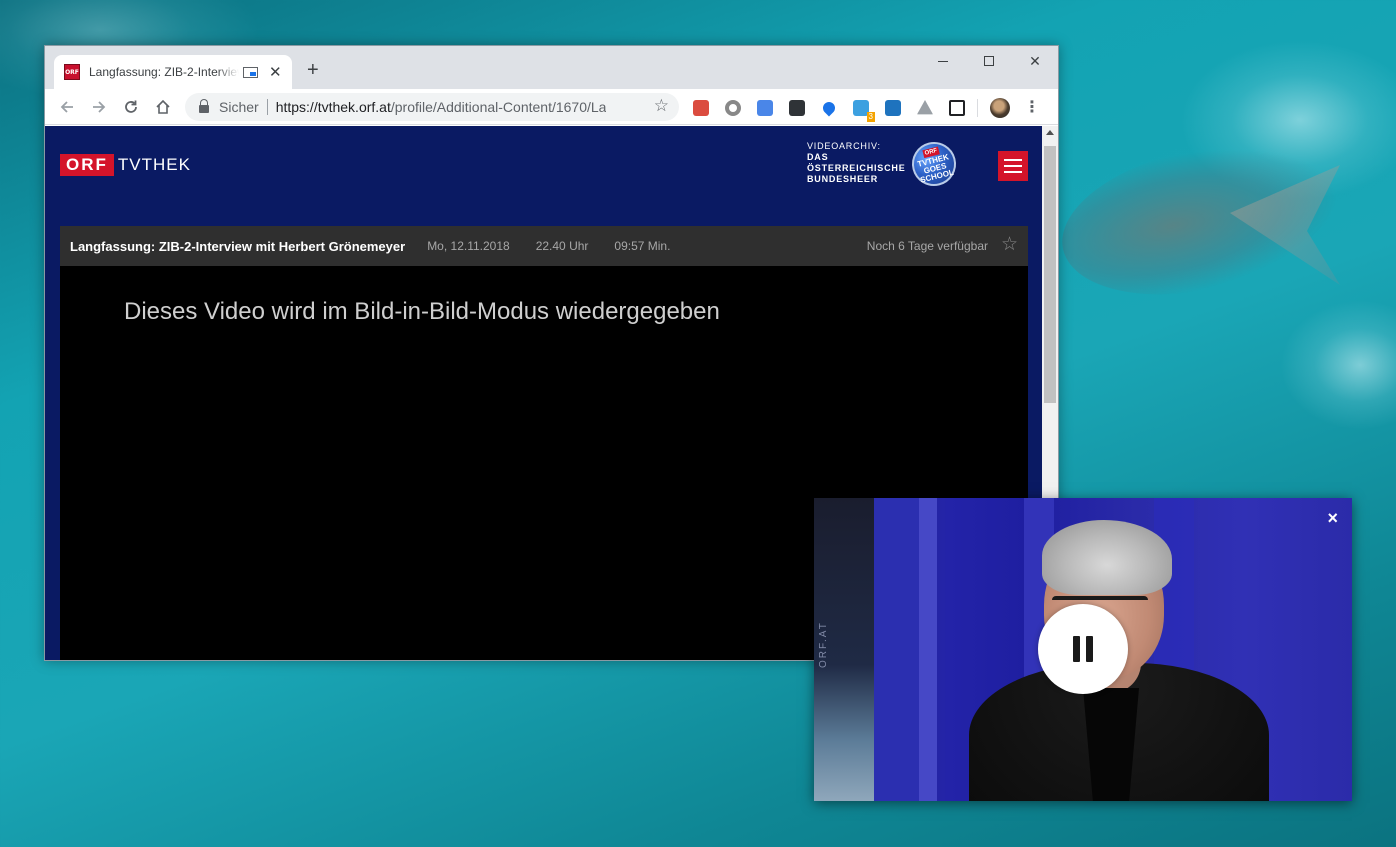 Image resolution: width=1396 pixels, height=847 pixels. What do you see at coordinates (661, 106) in the screenshot?
I see `bookmark-star-icon: ☆` at bounding box center [661, 106].